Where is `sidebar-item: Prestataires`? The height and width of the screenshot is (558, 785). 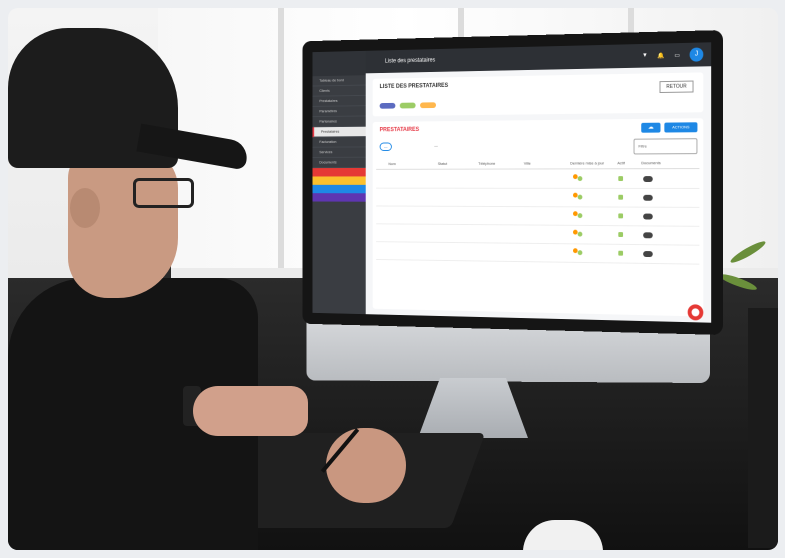 sidebar-item: Prestataires is located at coordinates (338, 101).